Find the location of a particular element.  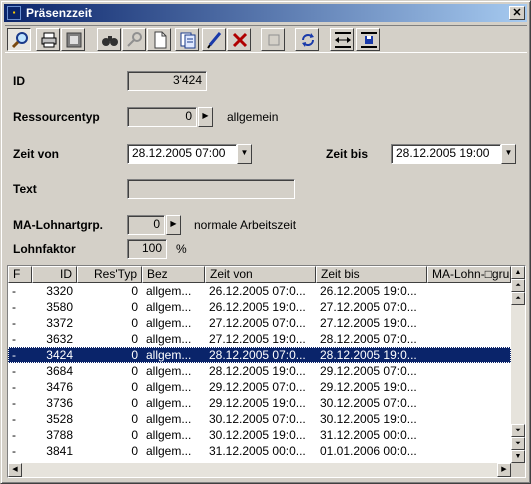

column-header-zeit-bis: Zeit bis is located at coordinates (371, 274).